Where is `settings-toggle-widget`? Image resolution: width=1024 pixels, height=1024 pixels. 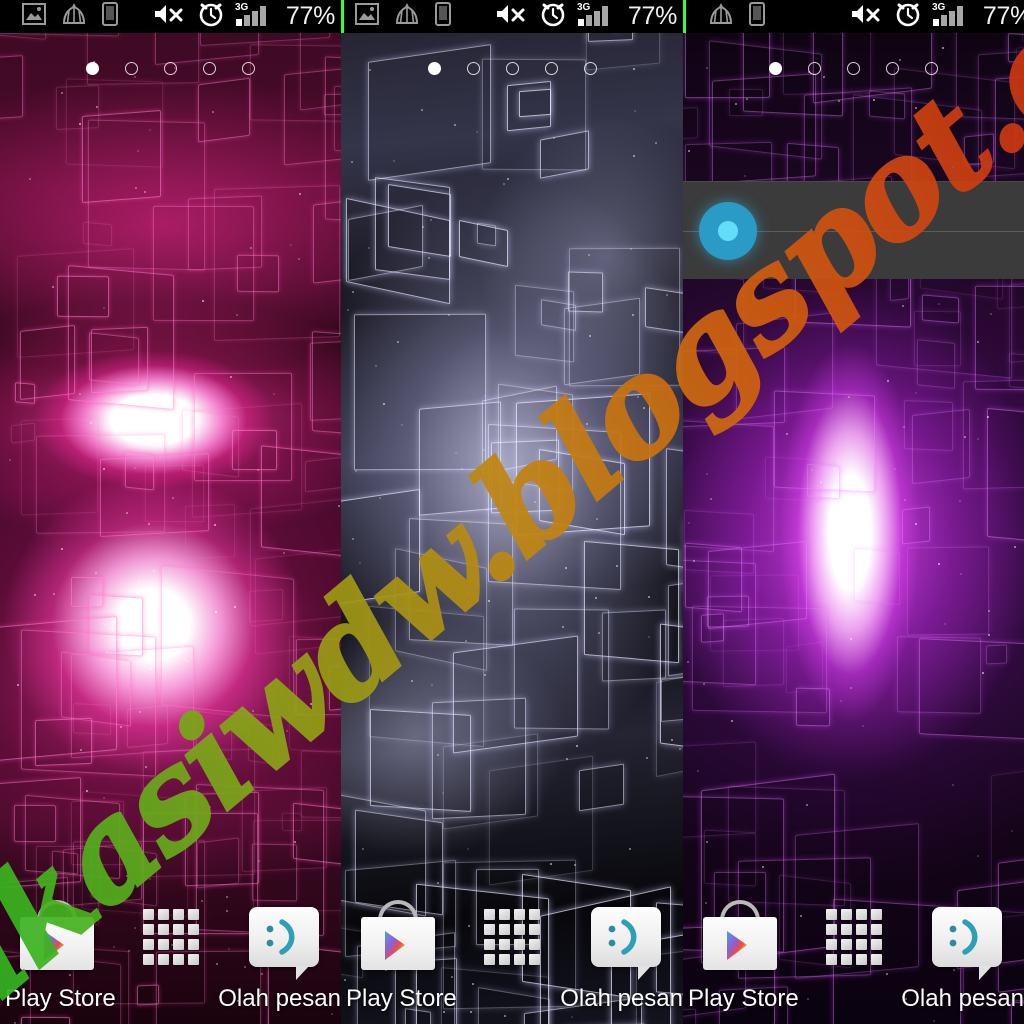
settings-toggle-widget is located at coordinates (853, 230).